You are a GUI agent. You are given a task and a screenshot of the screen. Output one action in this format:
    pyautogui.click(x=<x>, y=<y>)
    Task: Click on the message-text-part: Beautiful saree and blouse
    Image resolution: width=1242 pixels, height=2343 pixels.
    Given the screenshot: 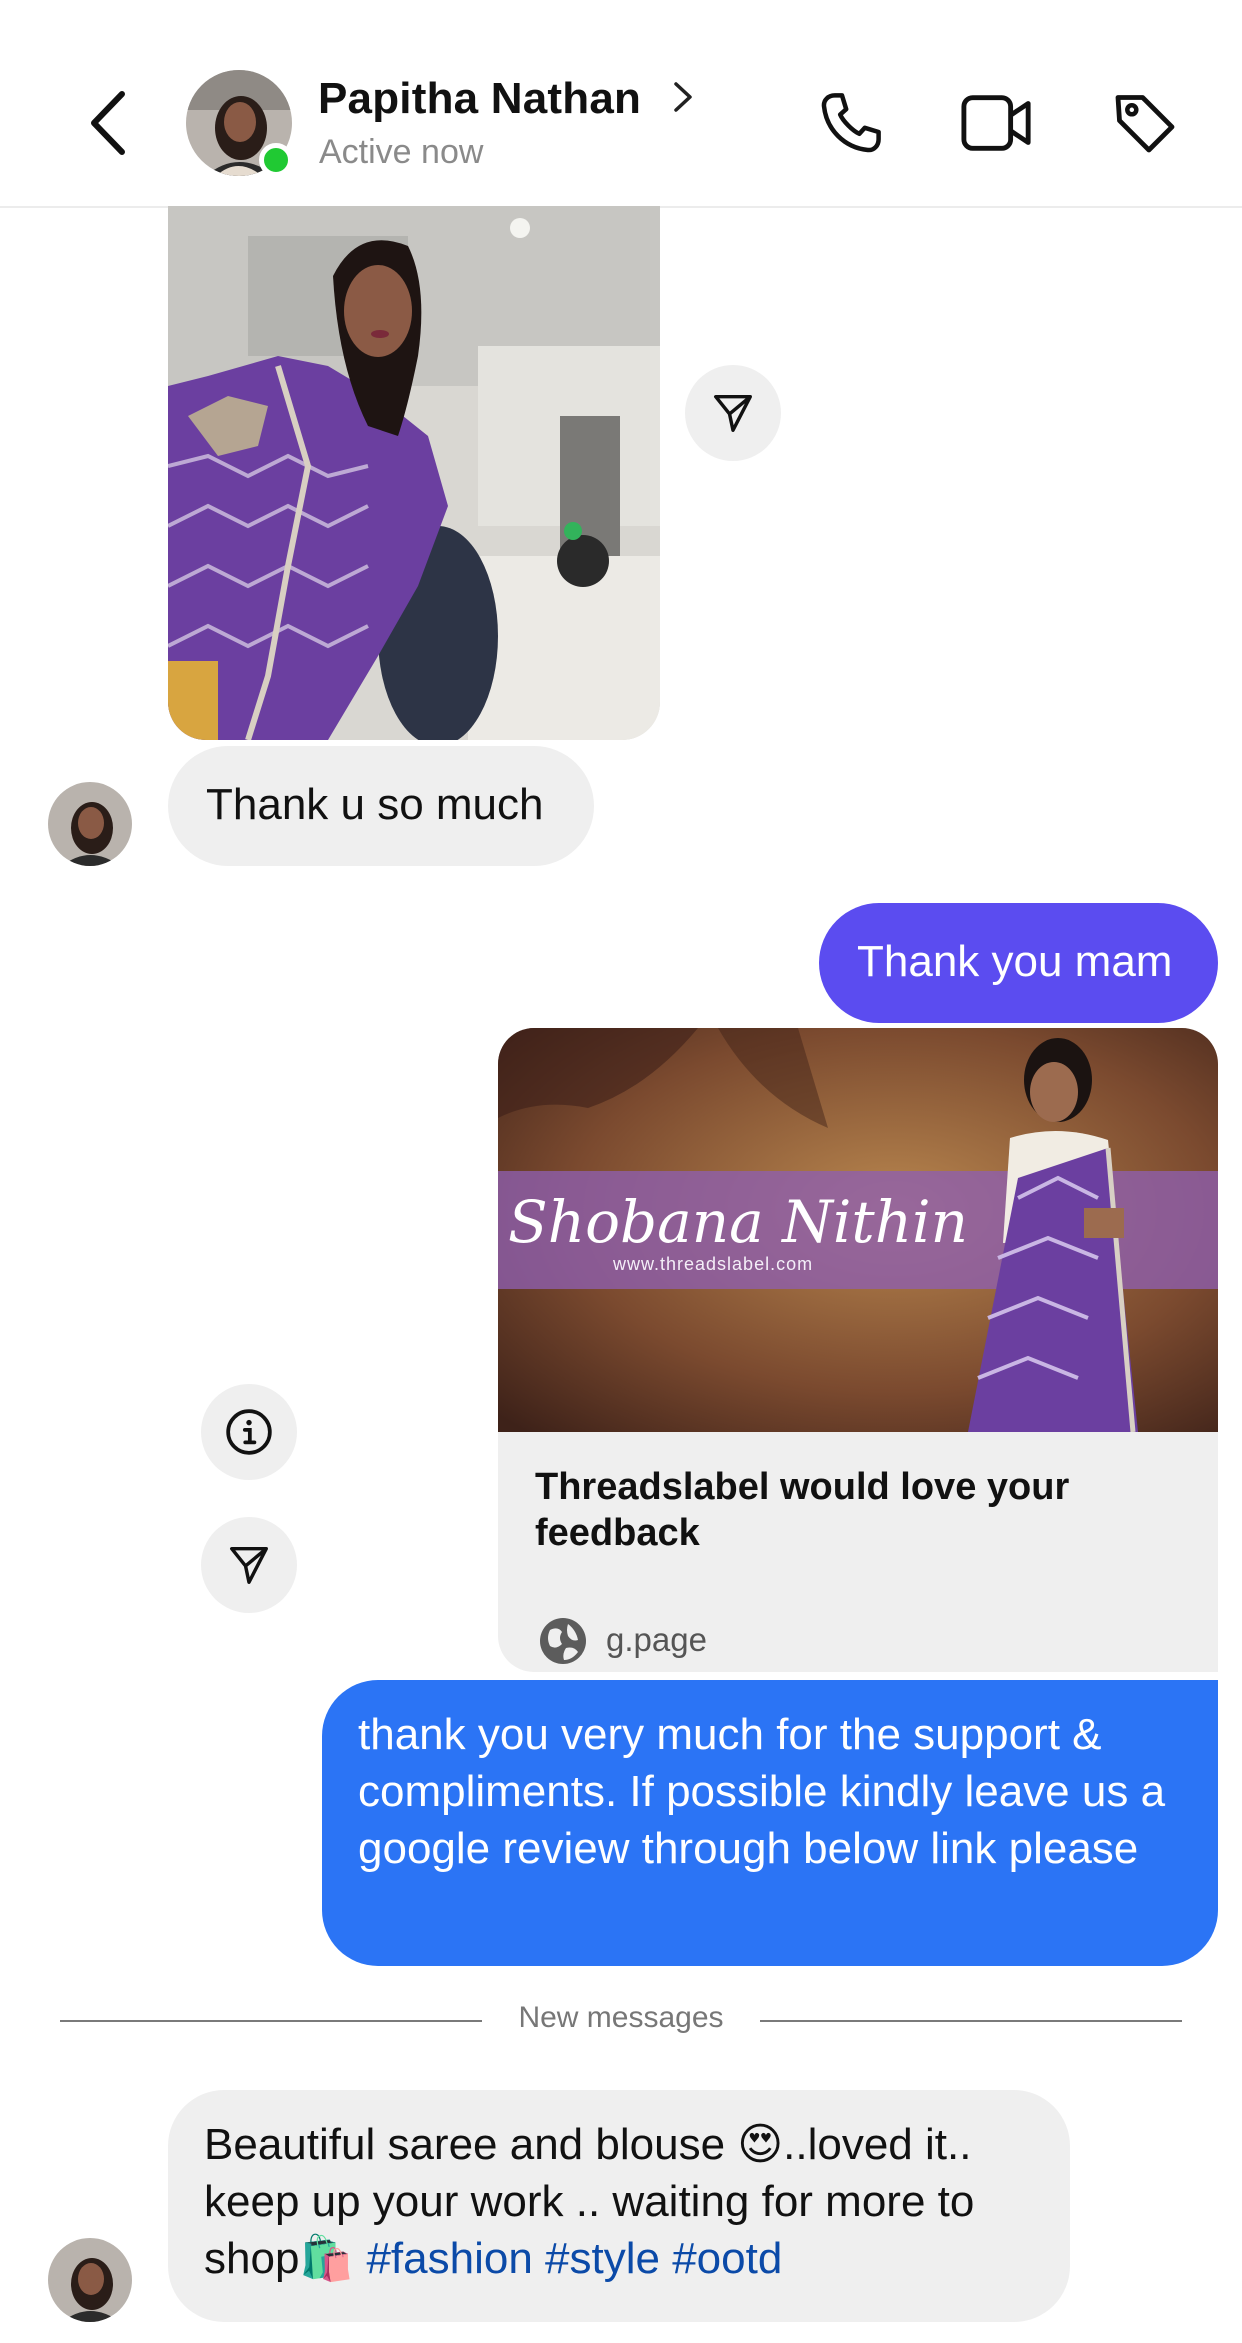 What is the action you would take?
    pyautogui.click(x=471, y=2144)
    